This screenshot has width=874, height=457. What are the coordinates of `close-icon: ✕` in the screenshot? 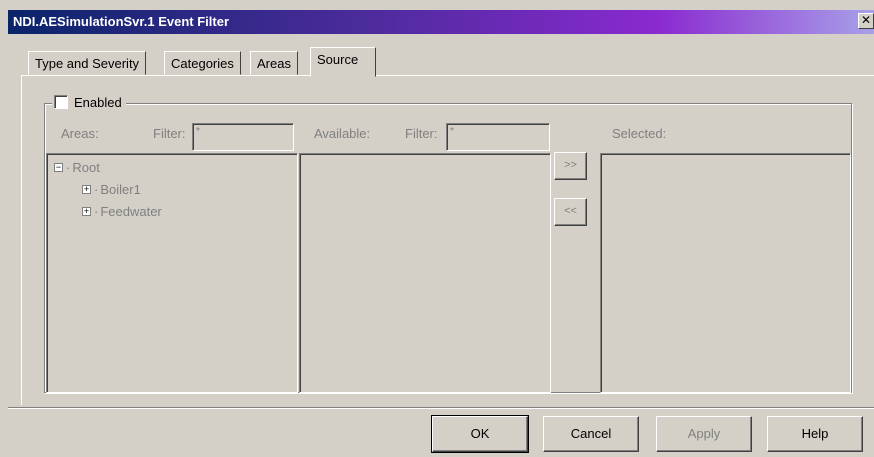 It's located at (866, 20).